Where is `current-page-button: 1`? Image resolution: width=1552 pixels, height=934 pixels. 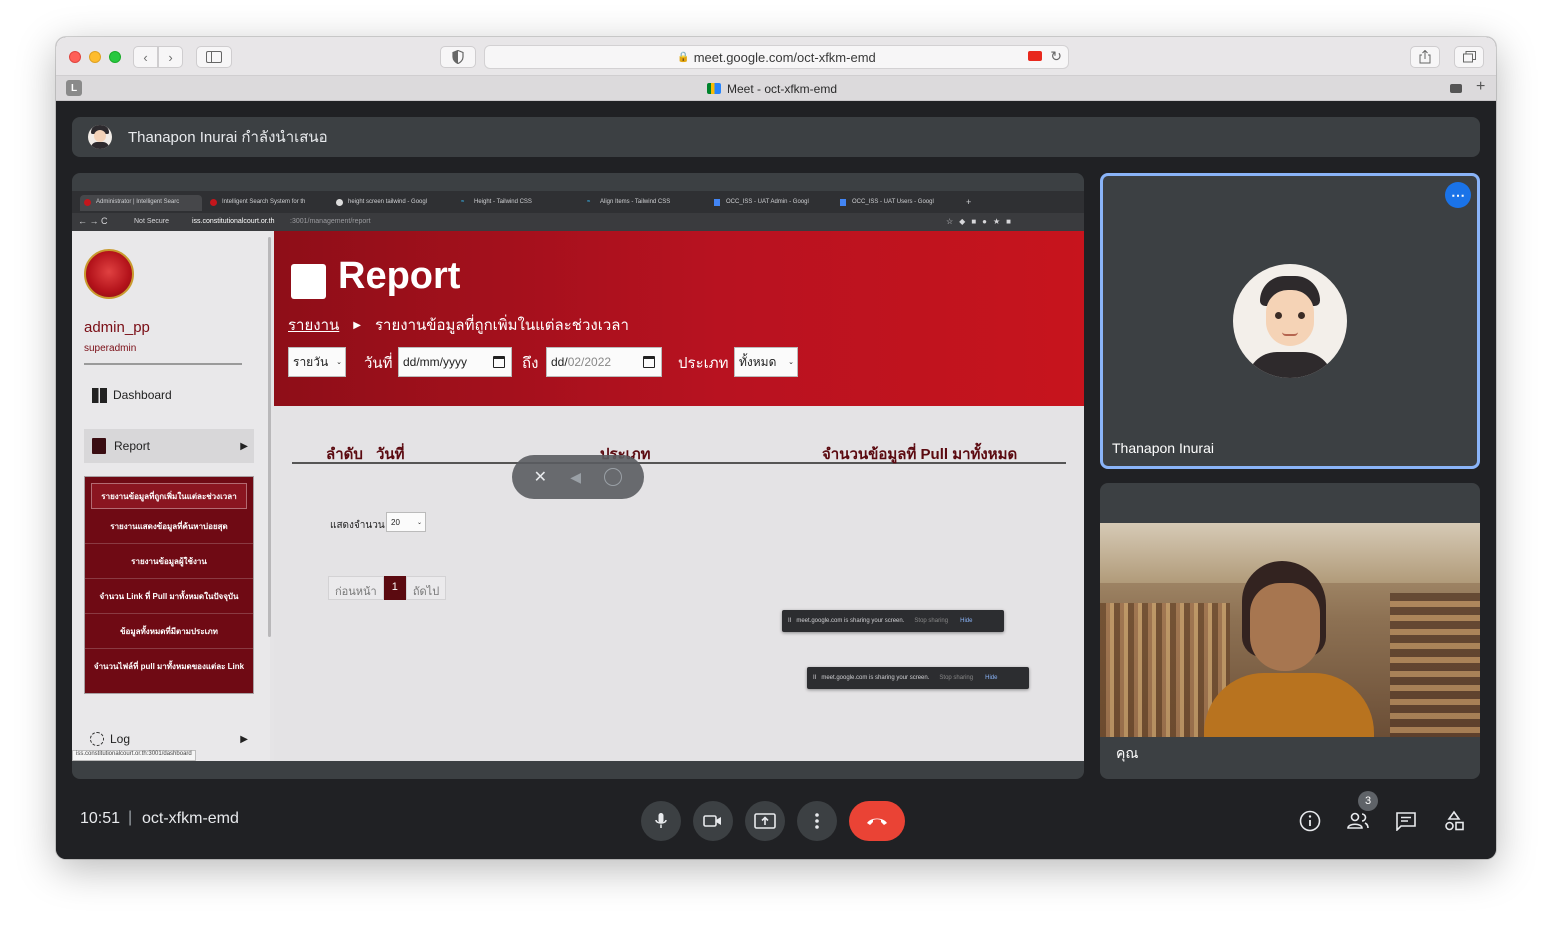 current-page-button: 1 is located at coordinates (394, 588).